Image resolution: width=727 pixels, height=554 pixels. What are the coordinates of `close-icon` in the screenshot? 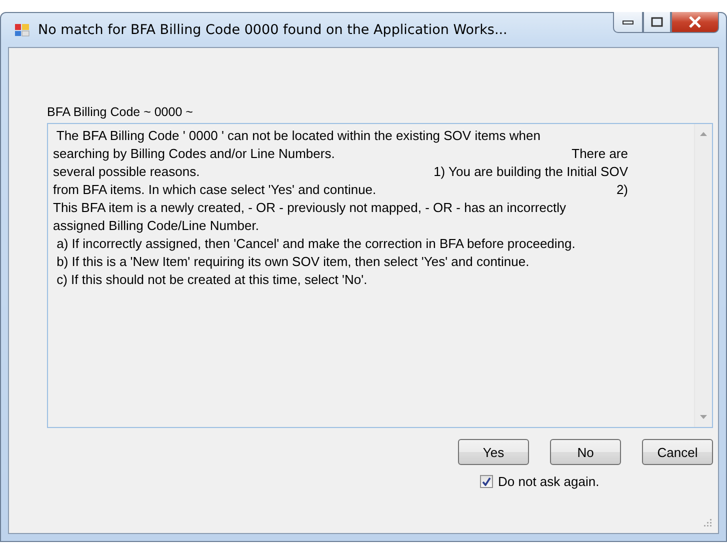 It's located at (695, 22).